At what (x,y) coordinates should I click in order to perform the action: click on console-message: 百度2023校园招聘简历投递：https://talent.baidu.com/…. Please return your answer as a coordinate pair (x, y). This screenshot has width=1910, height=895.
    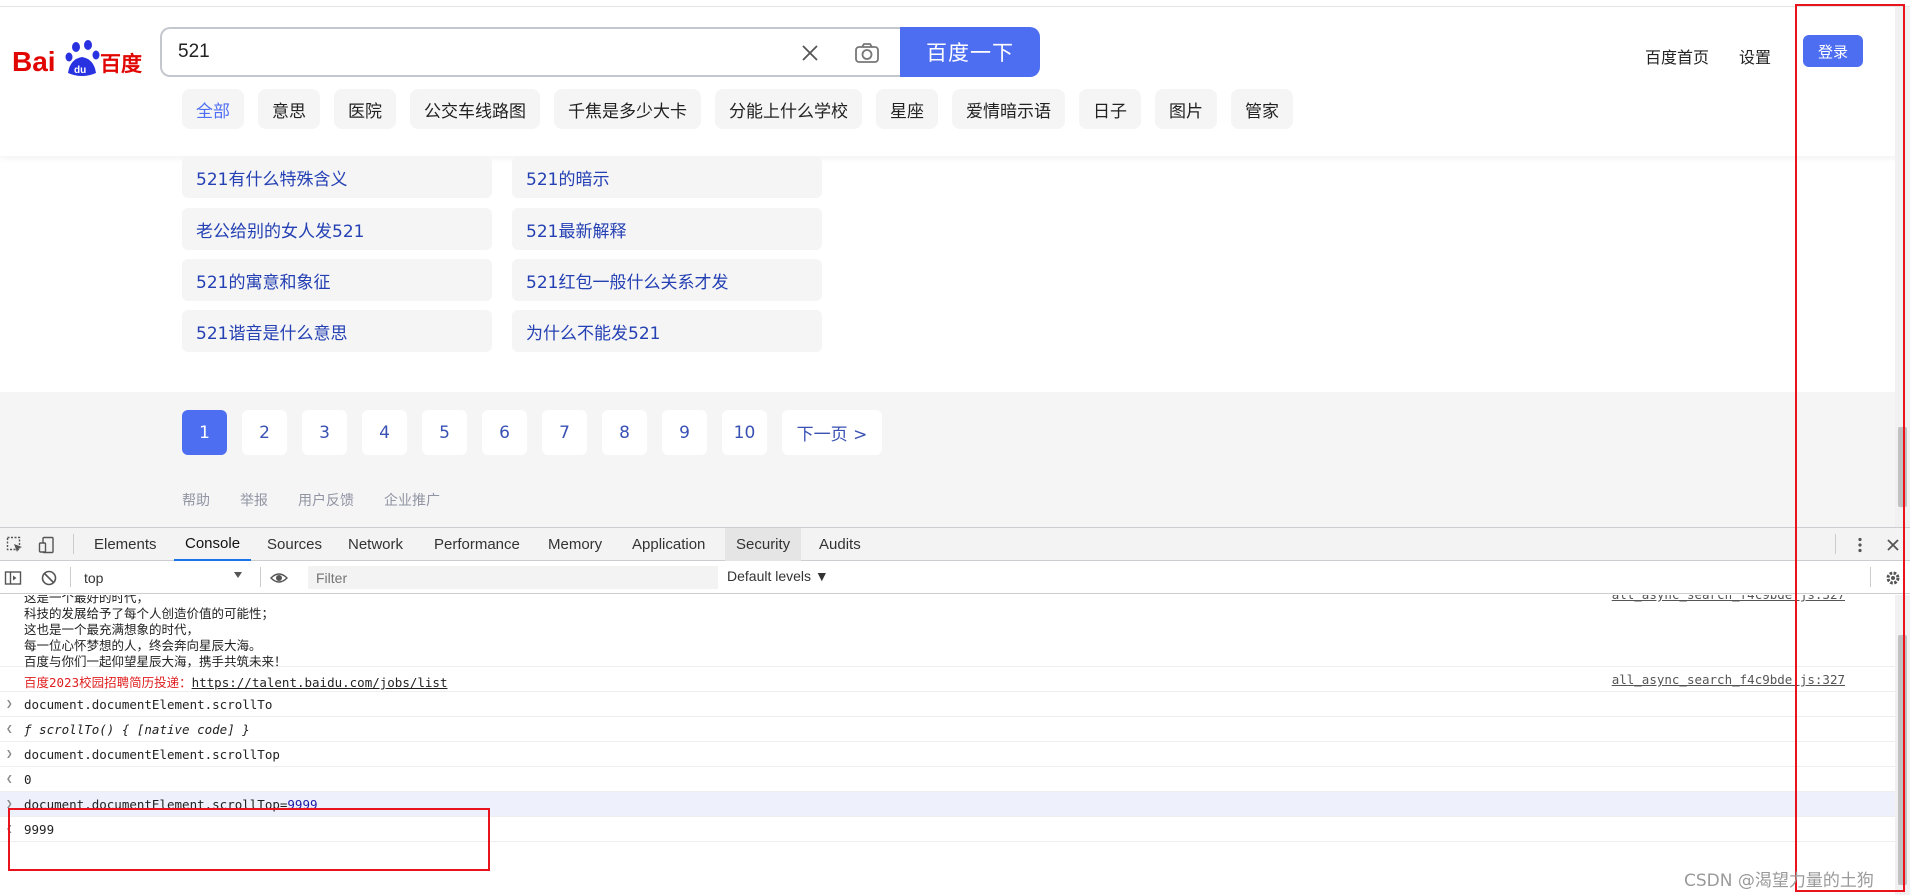
    Looking at the image, I should click on (947, 679).